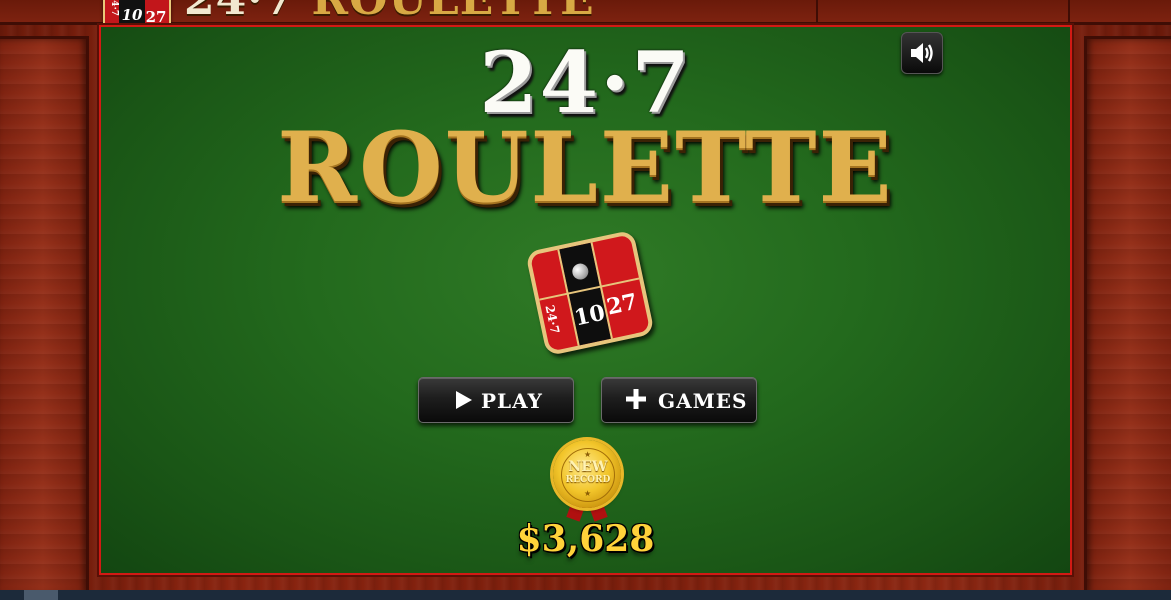 This screenshot has width=1171, height=600. Describe the element at coordinates (703, 401) in the screenshot. I see `games-label: GAMES` at that location.